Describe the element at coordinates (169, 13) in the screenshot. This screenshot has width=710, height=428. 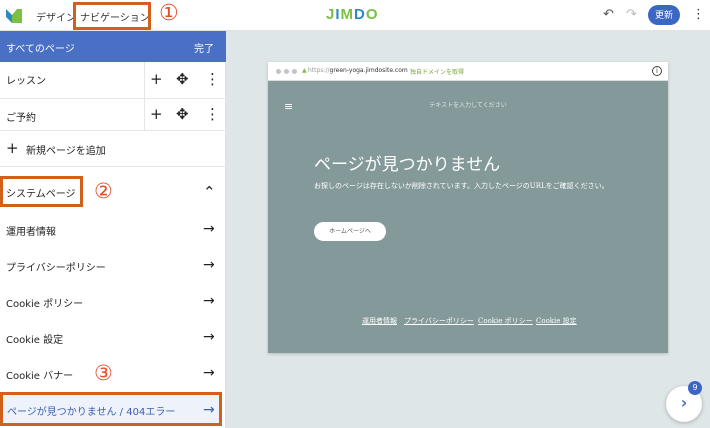
I see `annotation-number-1: ①` at that location.